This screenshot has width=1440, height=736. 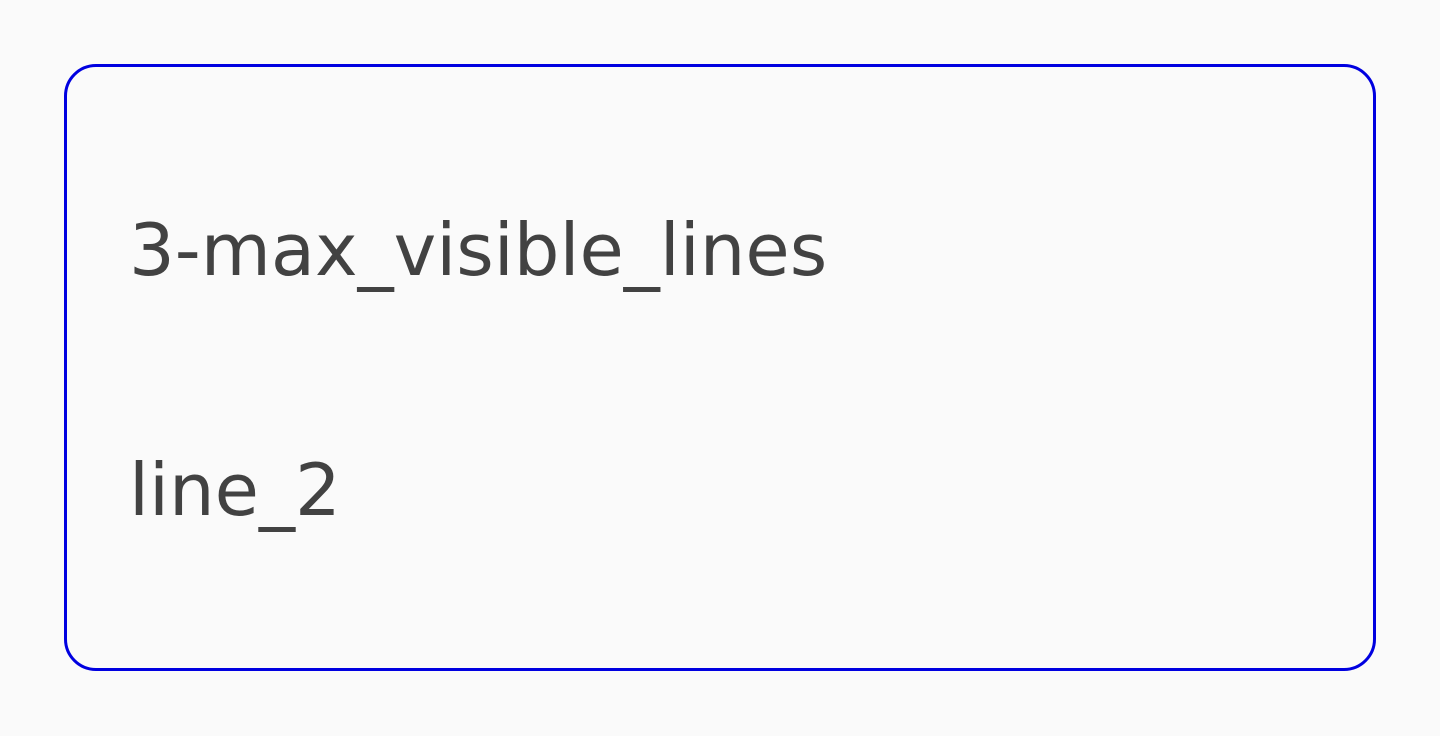 What do you see at coordinates (235, 490) in the screenshot?
I see `text-line-2: line_2` at bounding box center [235, 490].